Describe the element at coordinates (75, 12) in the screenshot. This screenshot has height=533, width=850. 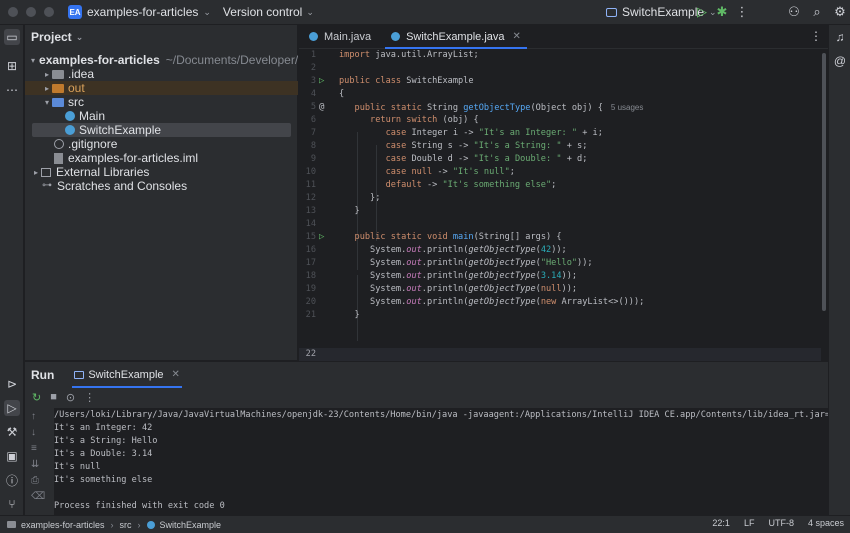
I see `project-badge: EA` at that location.